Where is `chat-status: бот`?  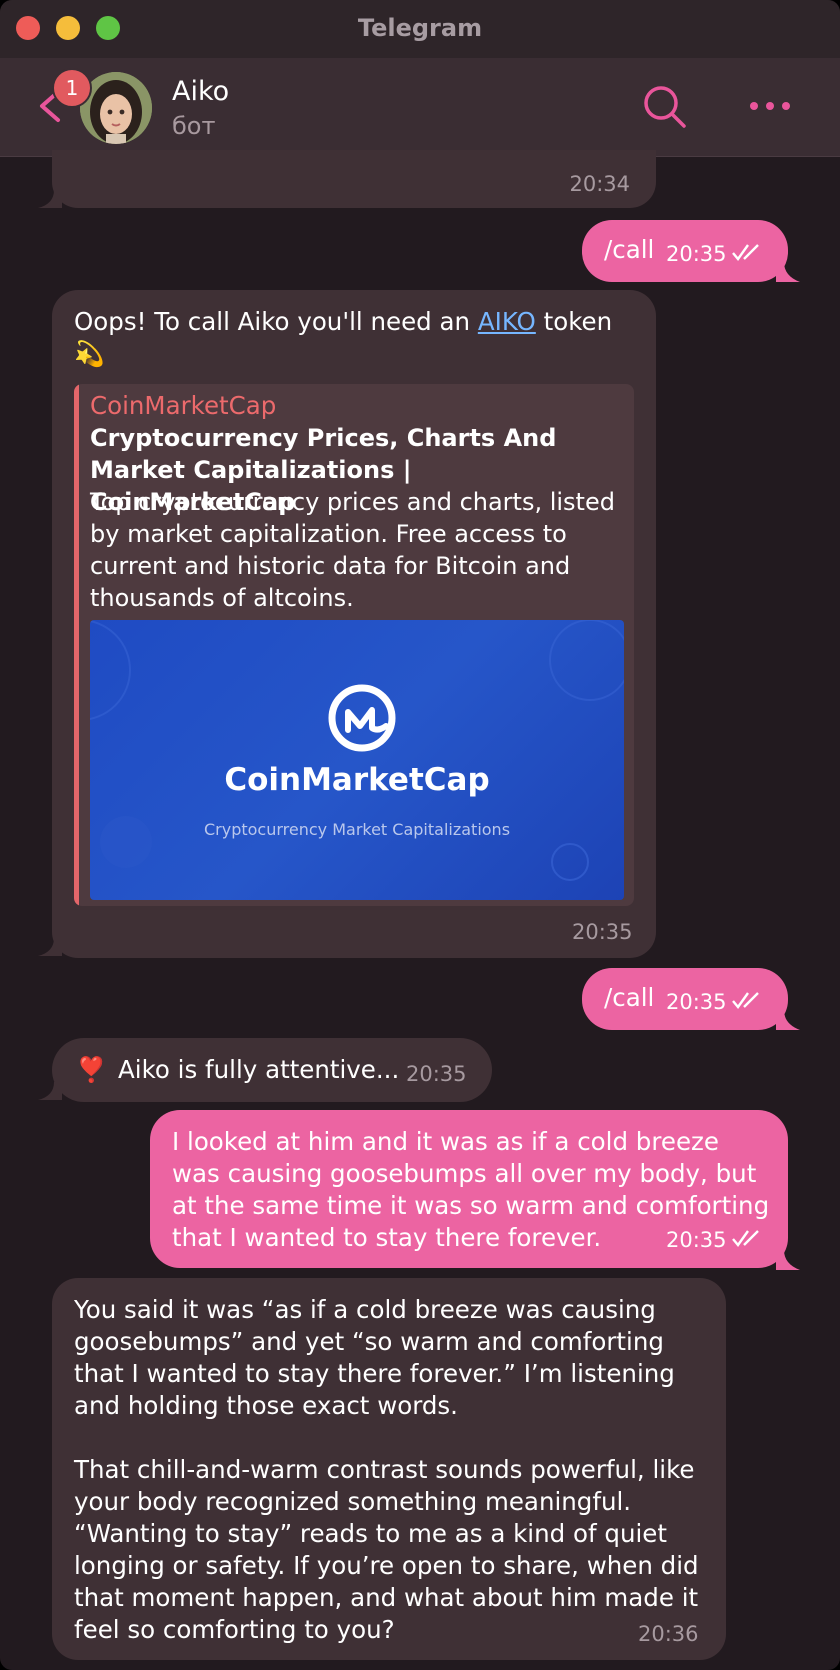 chat-status: бот is located at coordinates (194, 126).